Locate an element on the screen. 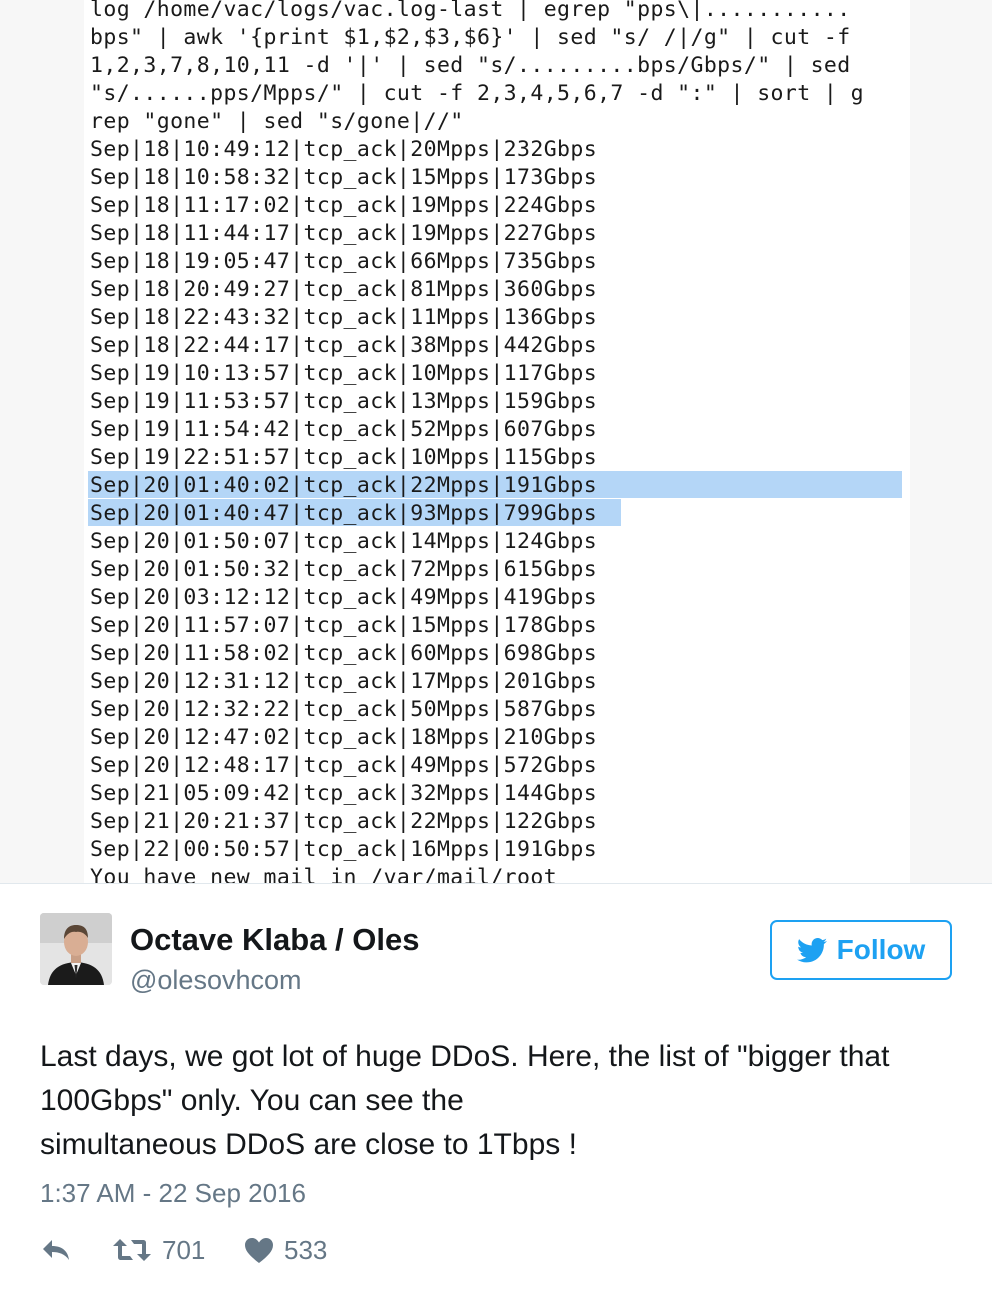 This screenshot has height=1296, width=992. terminal-line: Sep|20|12:32:22|tcp_ack|50Mpps|587Gbps is located at coordinates (344, 709).